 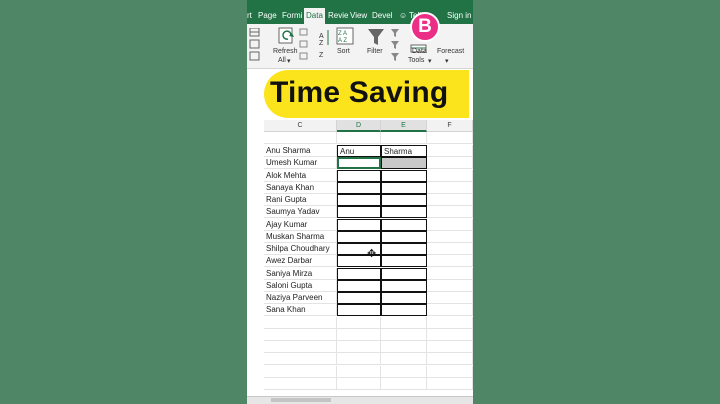 What do you see at coordinates (345, 36) in the screenshot?
I see `sort-dialog-icon: Z A A Z` at bounding box center [345, 36].